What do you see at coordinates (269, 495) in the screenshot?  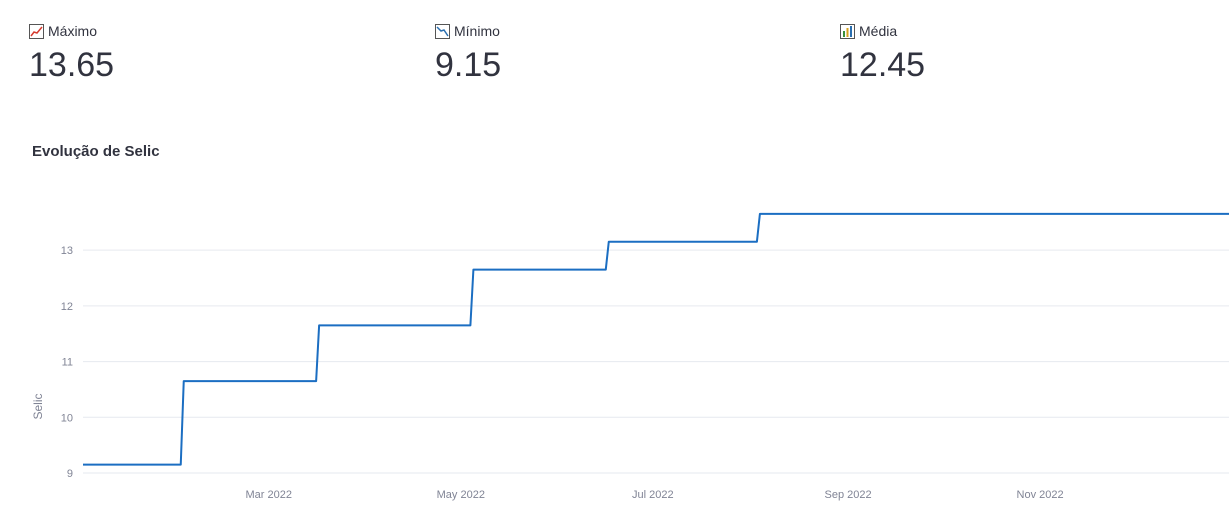 I see `x-tick-label: Mar 2022` at bounding box center [269, 495].